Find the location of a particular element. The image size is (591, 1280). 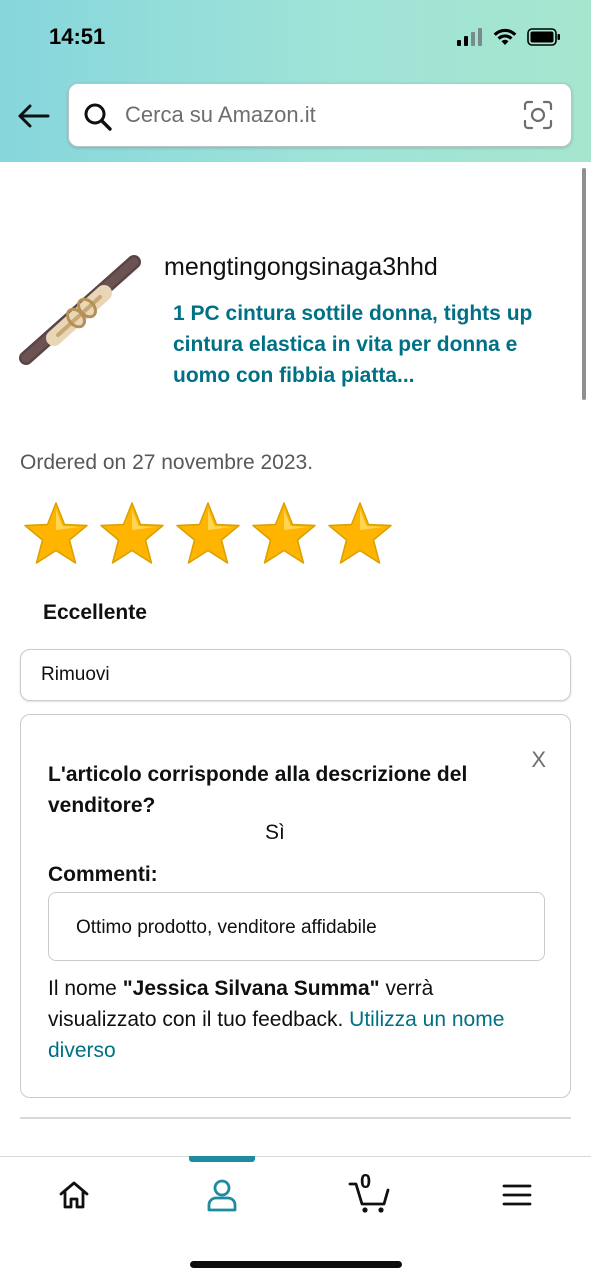

star-rating is located at coordinates (208, 534).